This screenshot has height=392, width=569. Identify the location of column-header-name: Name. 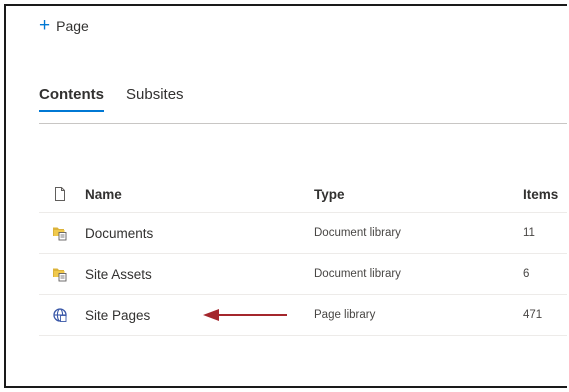
(103, 194).